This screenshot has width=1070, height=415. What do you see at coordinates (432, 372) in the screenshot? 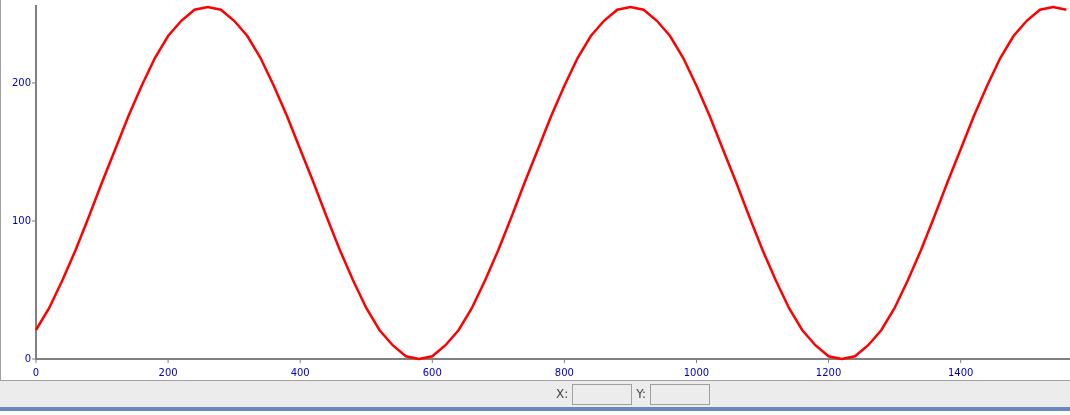
I see `tick-label: 600` at bounding box center [432, 372].